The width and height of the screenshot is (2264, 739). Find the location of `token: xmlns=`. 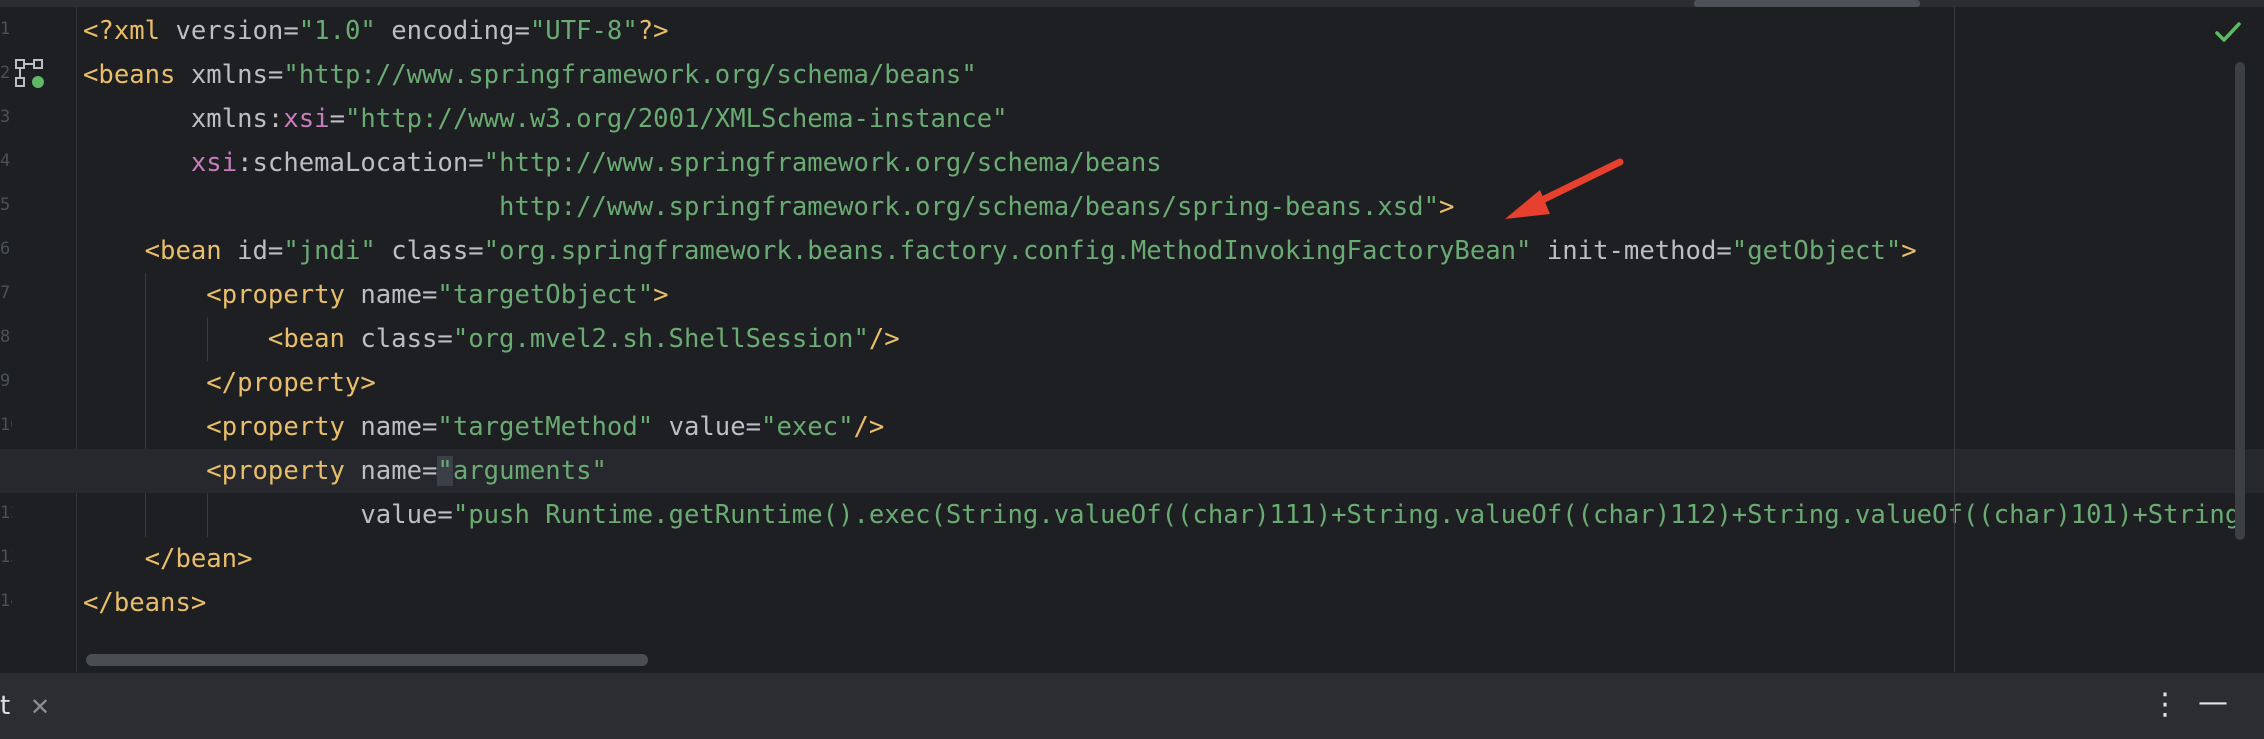

token: xmlns= is located at coordinates (229, 75).